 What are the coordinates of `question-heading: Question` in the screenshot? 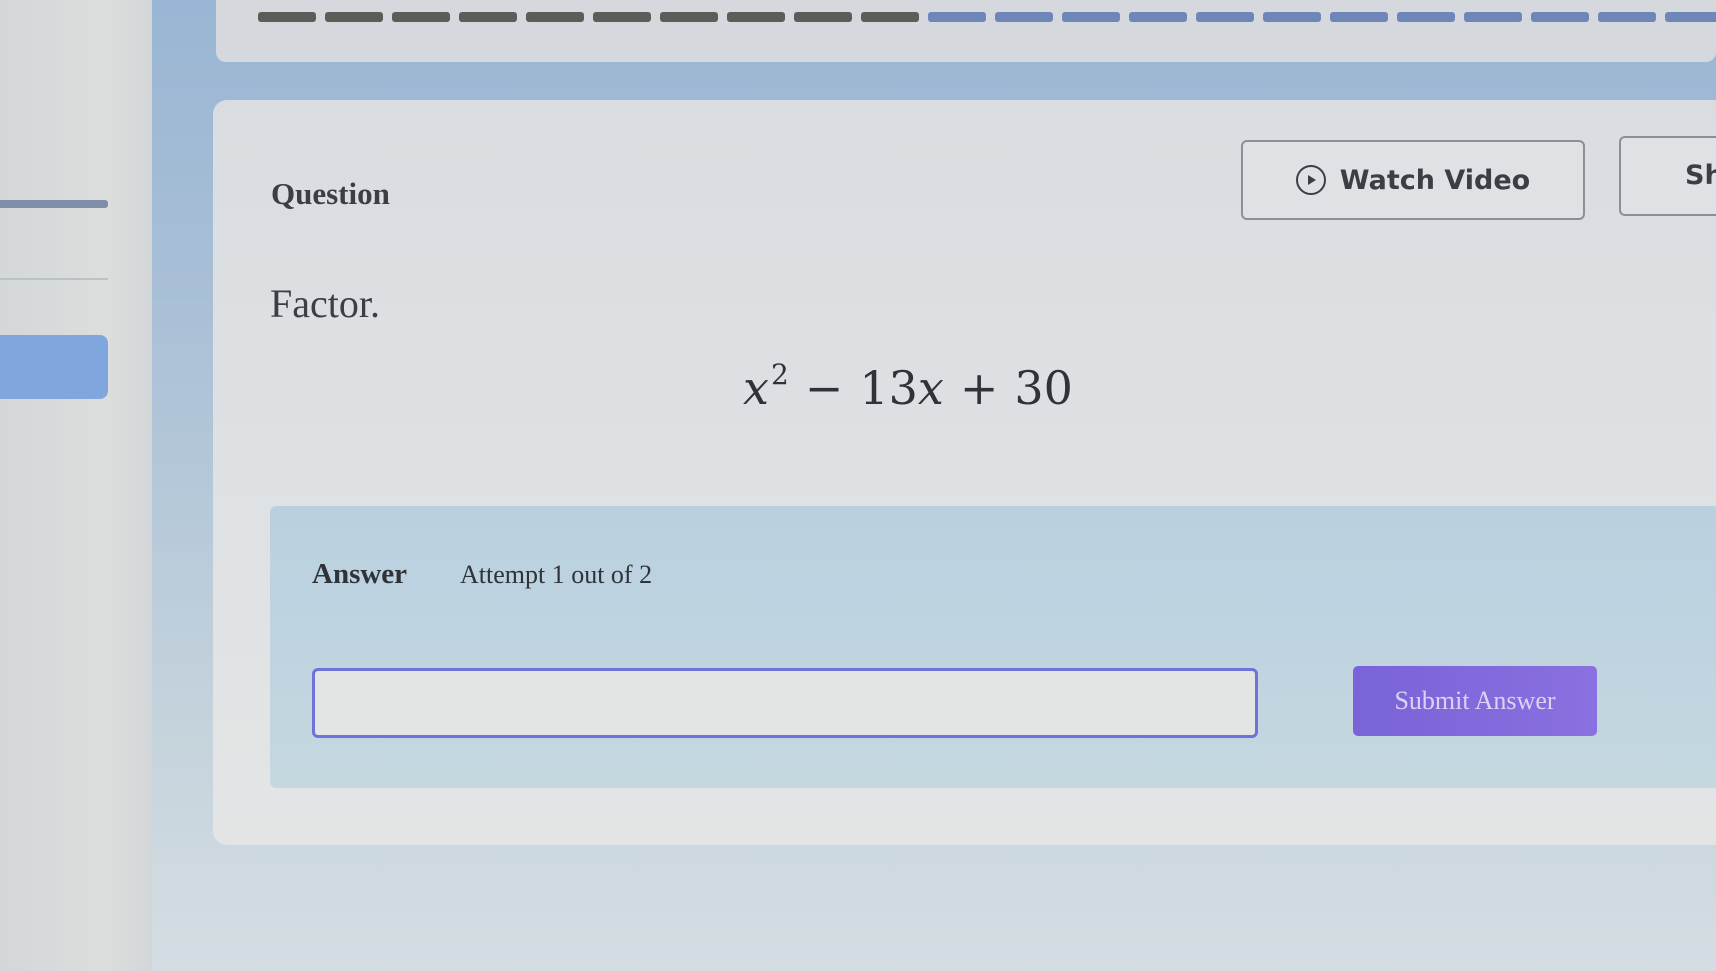 It's located at (330, 193).